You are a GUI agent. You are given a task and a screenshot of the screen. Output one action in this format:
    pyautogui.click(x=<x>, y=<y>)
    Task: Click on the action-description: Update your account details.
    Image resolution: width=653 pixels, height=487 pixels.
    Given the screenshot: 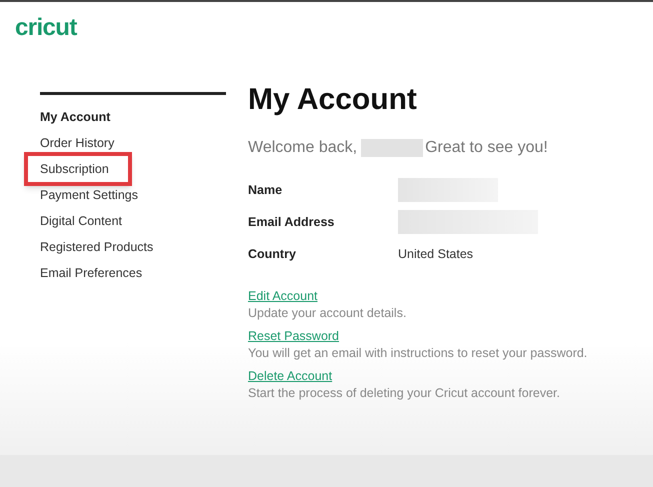 What is the action you would take?
    pyautogui.click(x=327, y=313)
    